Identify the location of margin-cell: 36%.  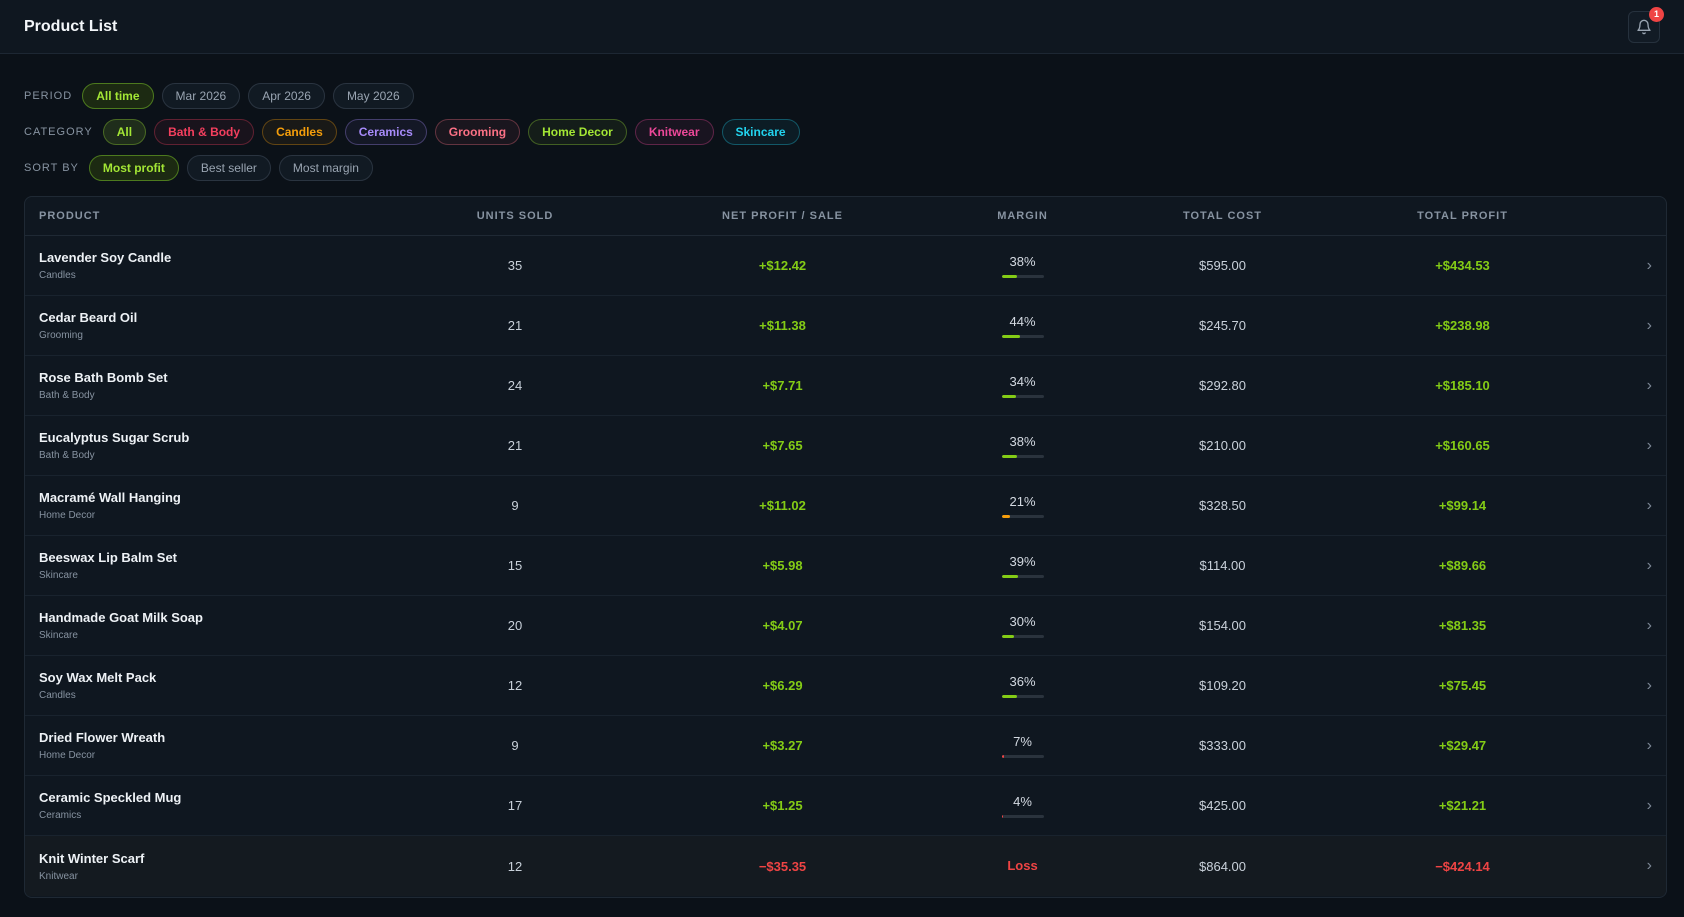
(1022, 686).